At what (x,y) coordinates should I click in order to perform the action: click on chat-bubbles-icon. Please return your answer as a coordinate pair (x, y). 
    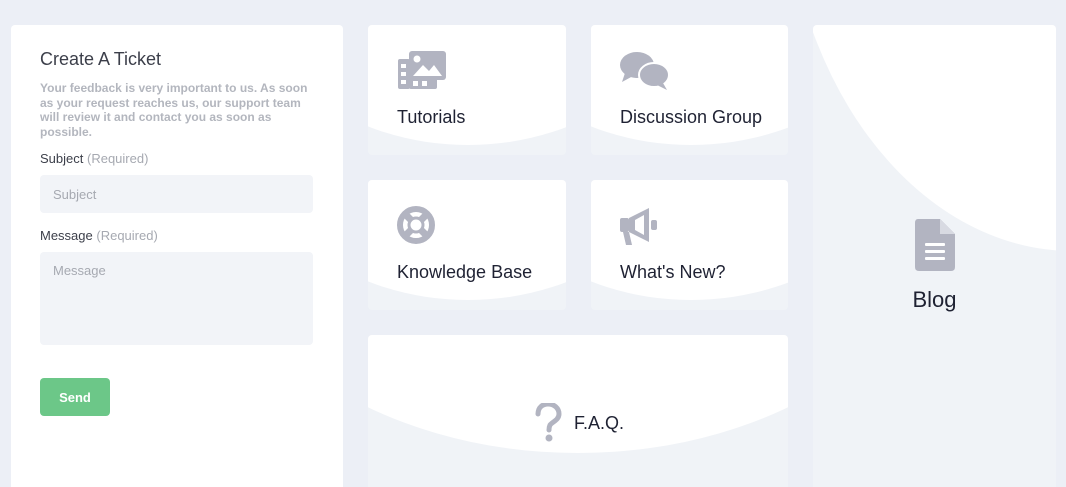
    Looking at the image, I should click on (645, 71).